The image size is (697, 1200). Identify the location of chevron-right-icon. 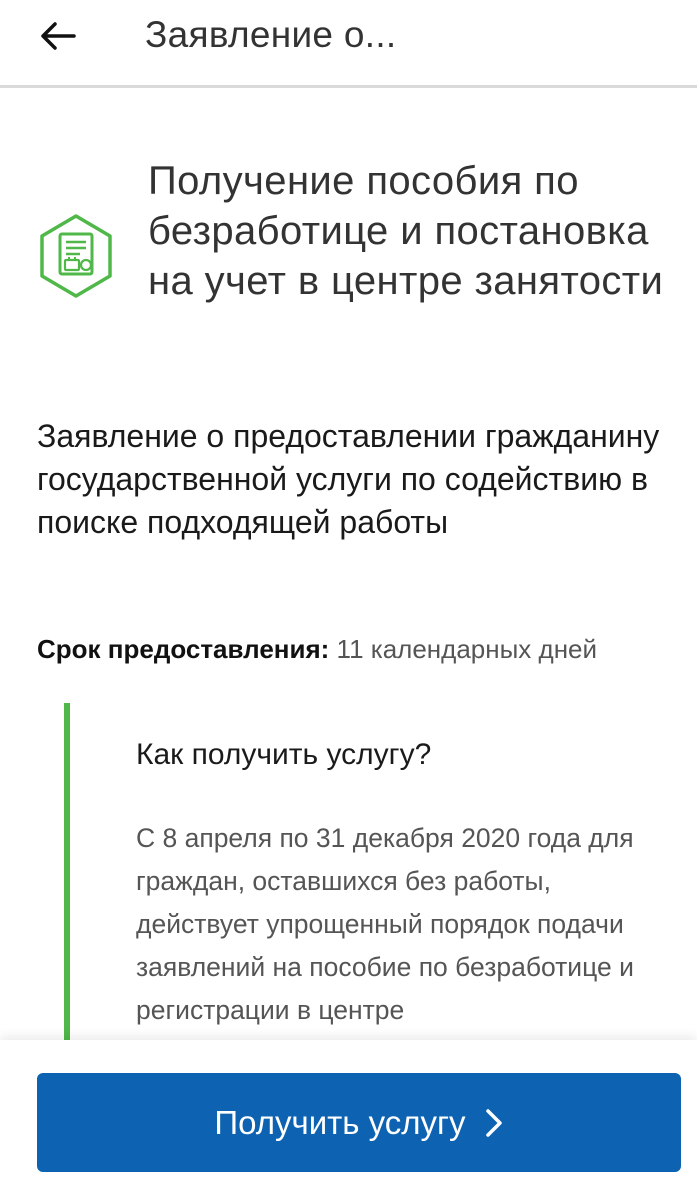
(494, 1123).